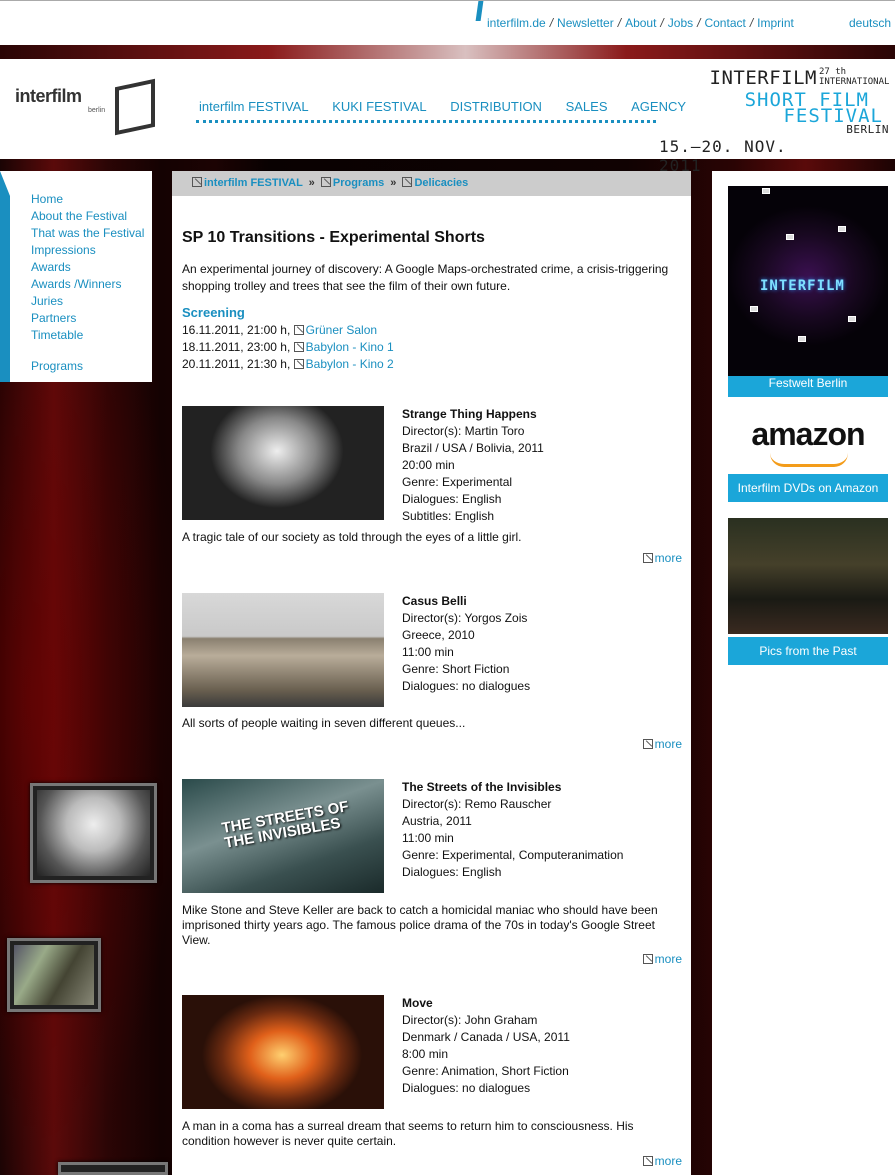 Image resolution: width=895 pixels, height=1175 pixels. Describe the element at coordinates (680, 23) in the screenshot. I see `topnav-jobs: Jobs` at that location.